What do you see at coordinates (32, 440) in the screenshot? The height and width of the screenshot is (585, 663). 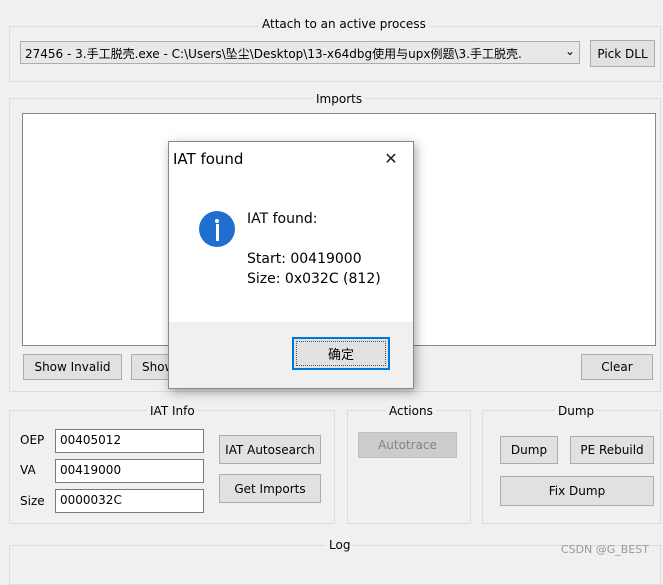 I see `oep-label: OEP` at bounding box center [32, 440].